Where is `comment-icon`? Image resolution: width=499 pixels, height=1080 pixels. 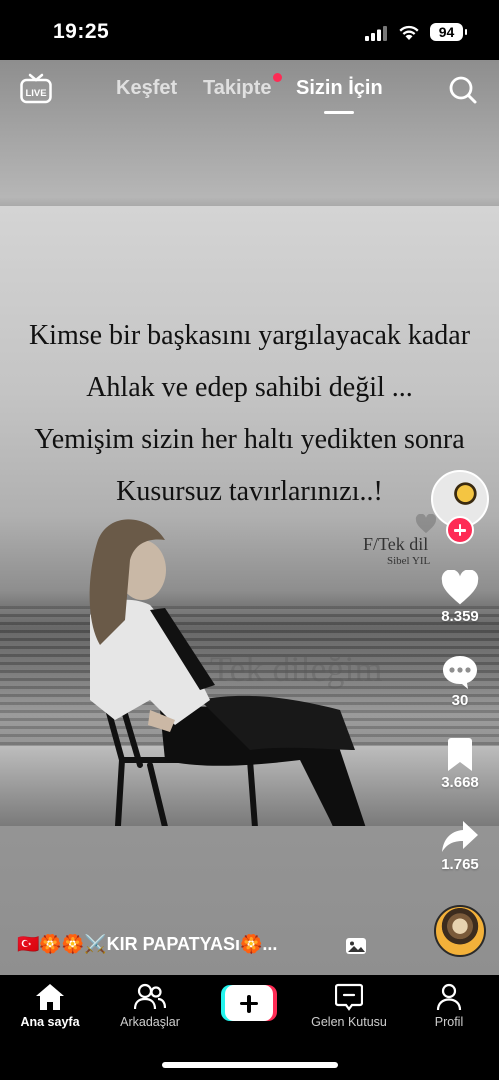 comment-icon is located at coordinates (460, 672).